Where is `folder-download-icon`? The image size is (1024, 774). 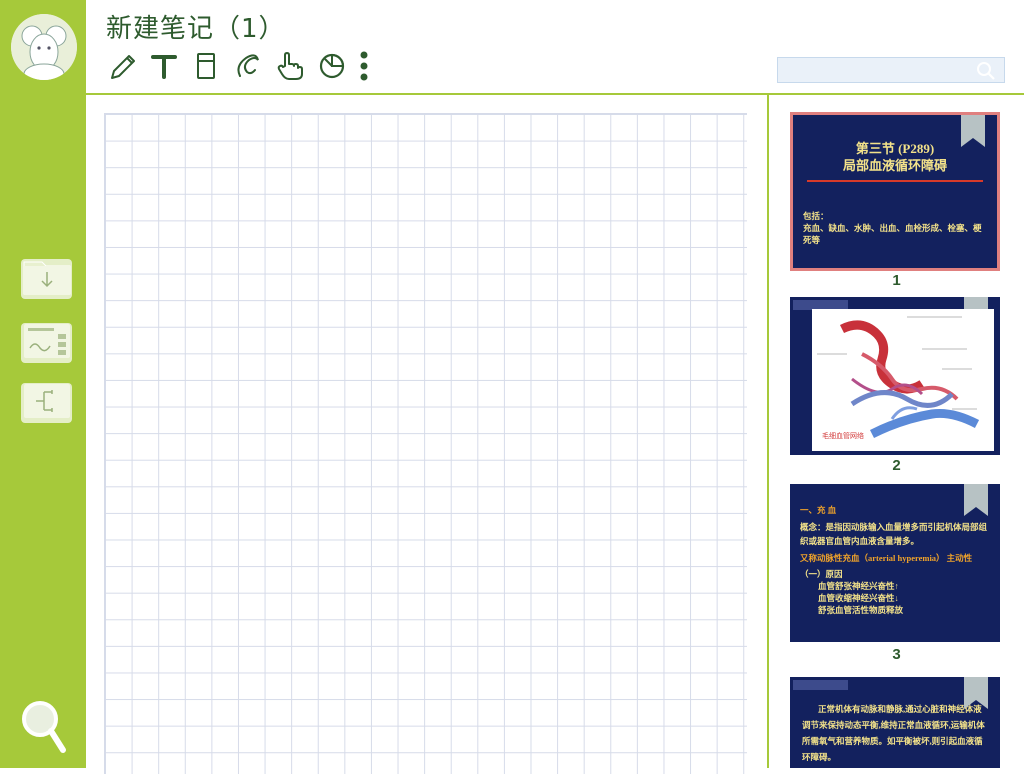
folder-download-icon is located at coordinates (47, 279).